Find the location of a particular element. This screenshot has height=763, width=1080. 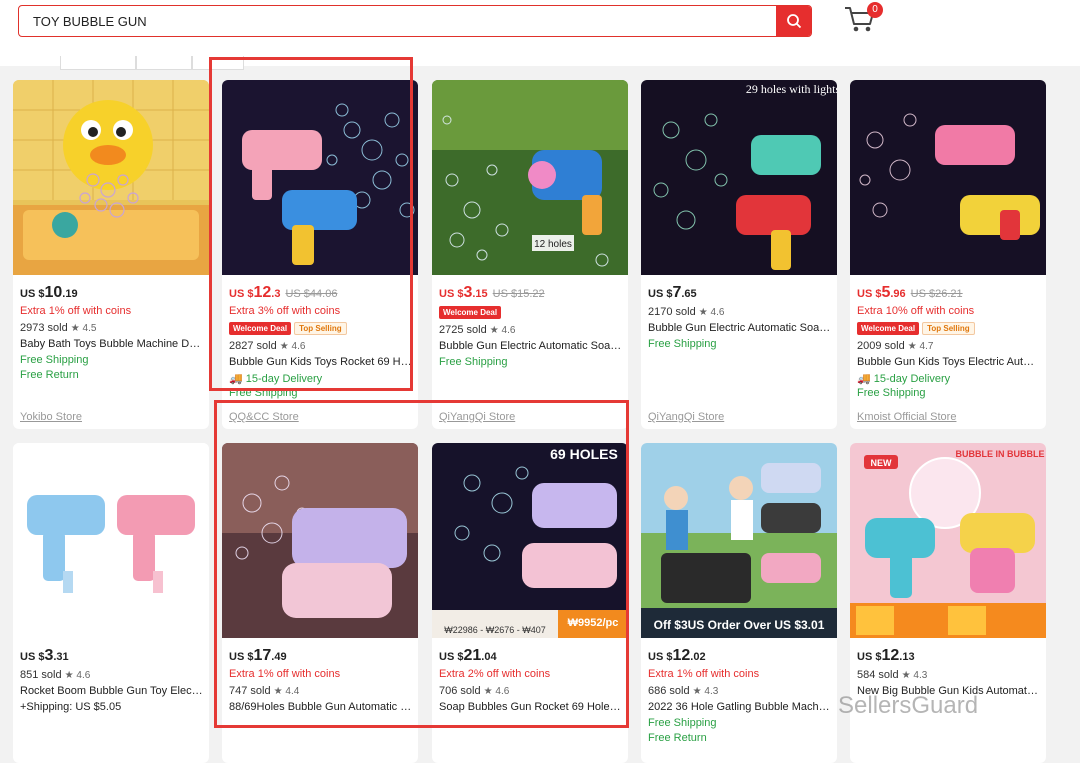

image-price-strip: ₩22986 - ₩2676 - ₩407 is located at coordinates (495, 630).